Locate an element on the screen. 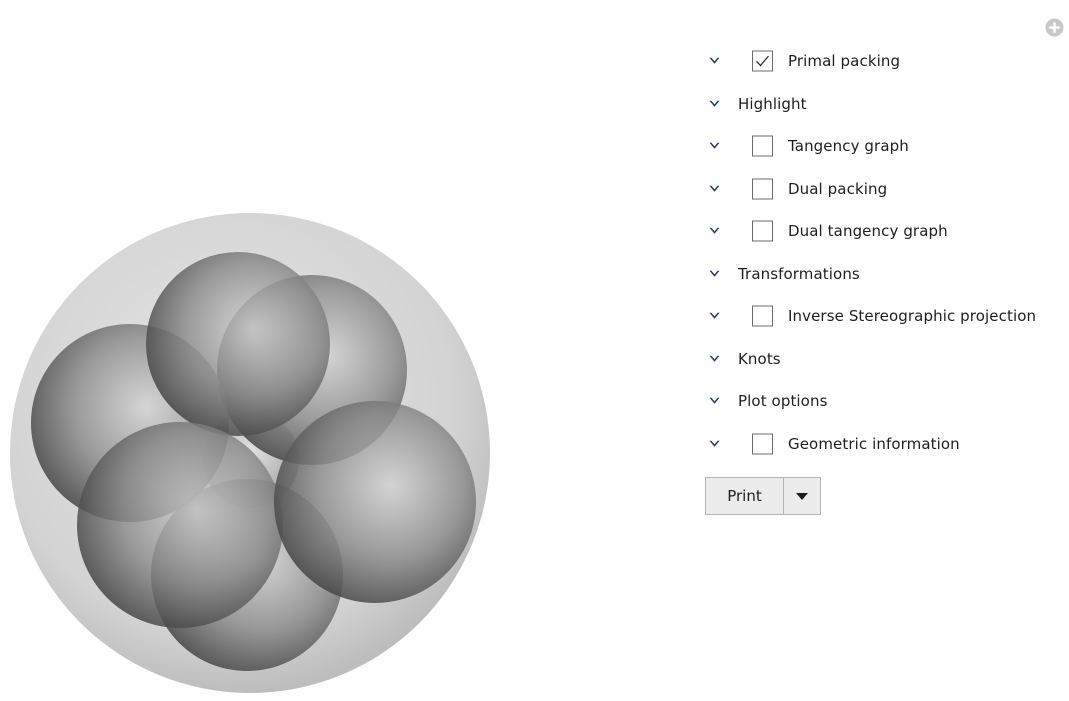 The width and height of the screenshot is (1069, 701). add-circle-icon is located at coordinates (1054, 27).